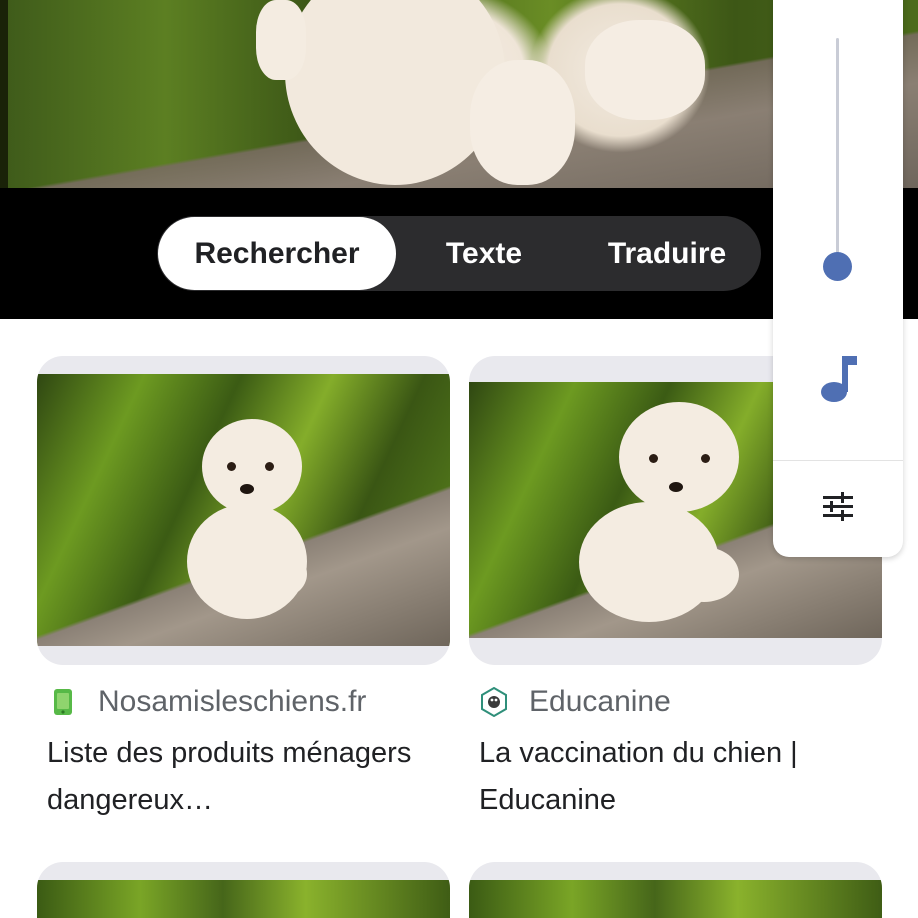 The width and height of the screenshot is (918, 918). I want to click on image-edge, so click(4, 94).